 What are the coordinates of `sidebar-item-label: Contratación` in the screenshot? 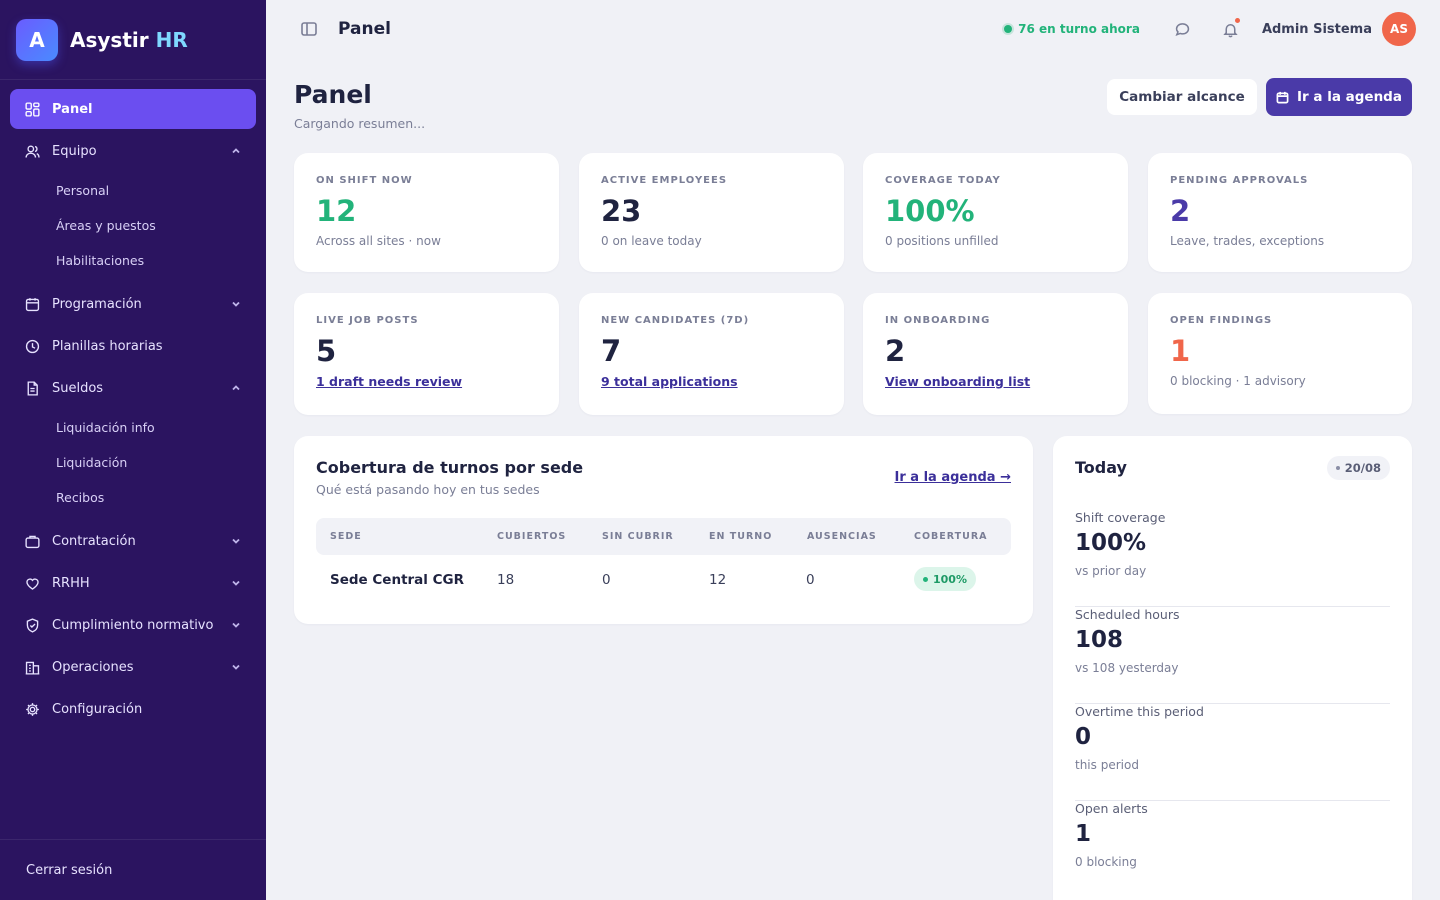 It's located at (94, 541).